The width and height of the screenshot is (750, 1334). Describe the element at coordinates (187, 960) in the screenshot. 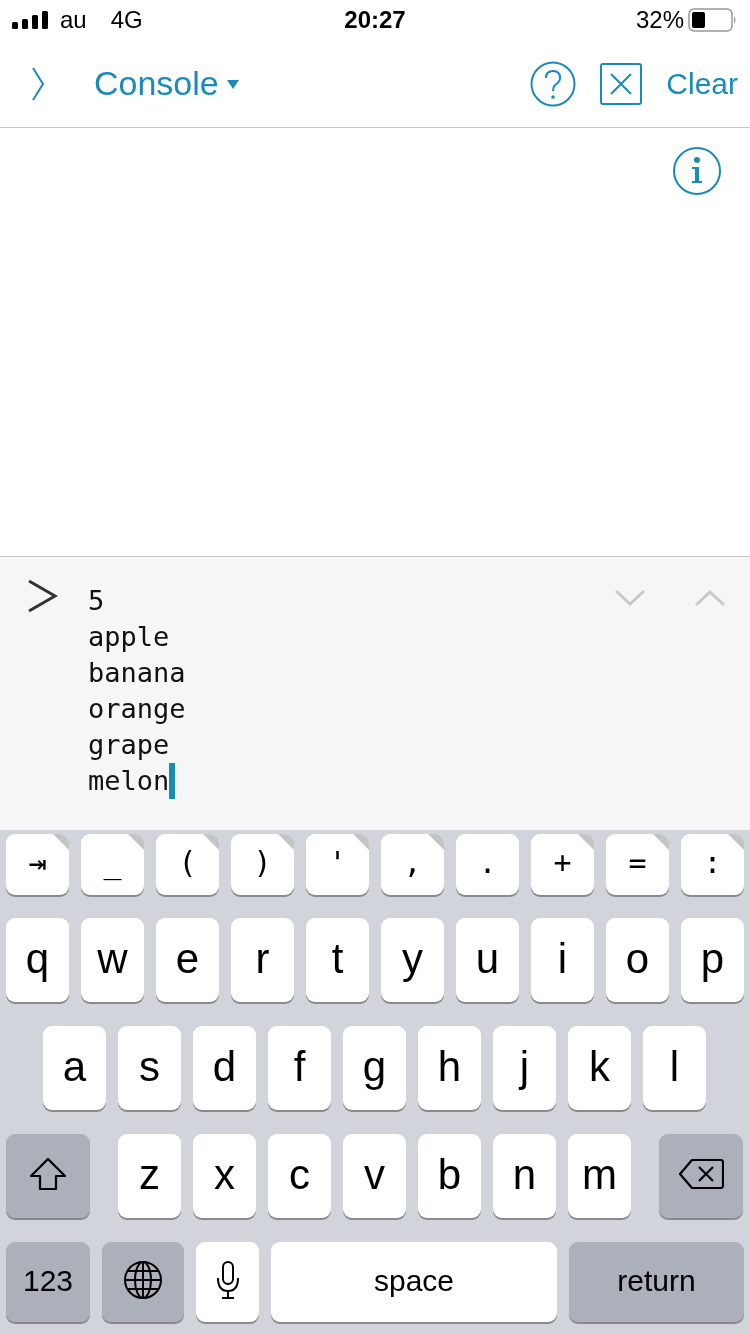

I see `keyboard-key: e` at that location.